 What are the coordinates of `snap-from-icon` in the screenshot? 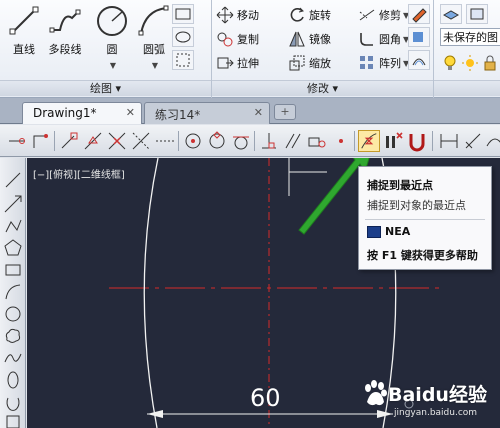 It's located at (41, 141).